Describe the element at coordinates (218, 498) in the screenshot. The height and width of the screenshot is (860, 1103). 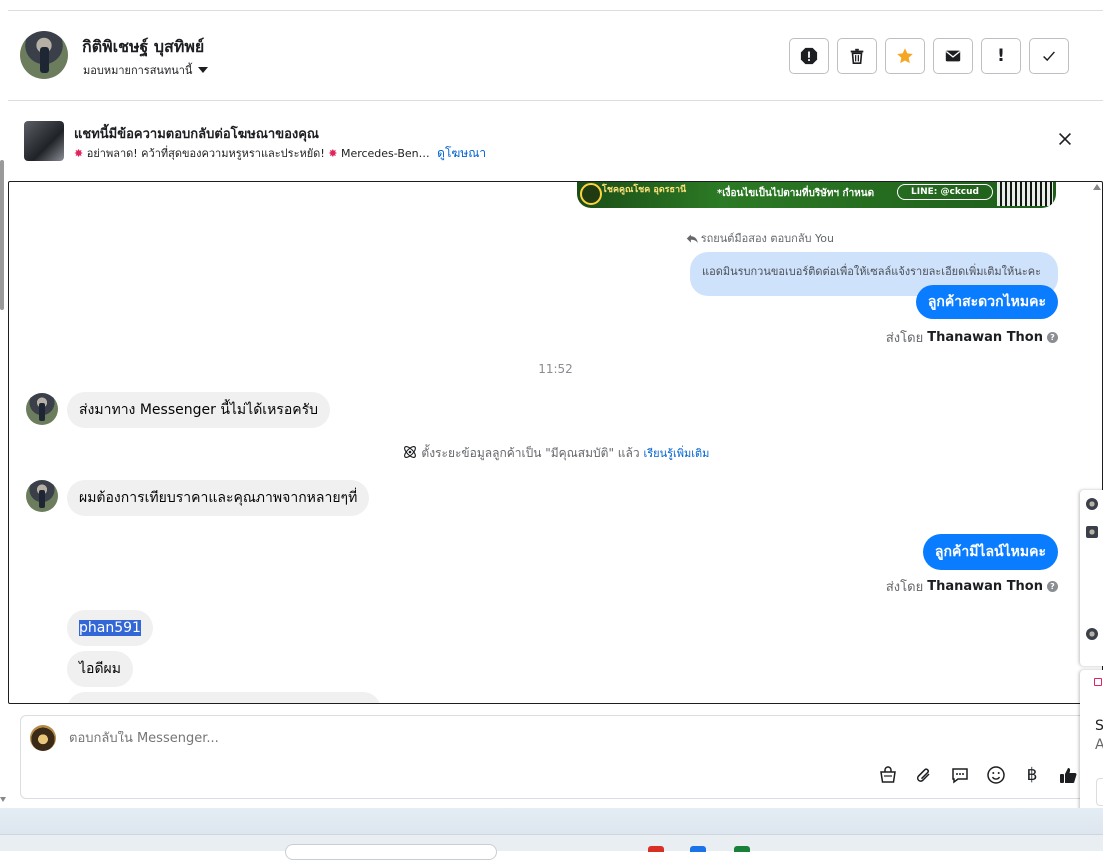
I see `incoming-message: ผมต้องการเทียบราคาและคุณภาพจากหลายๆที่` at that location.